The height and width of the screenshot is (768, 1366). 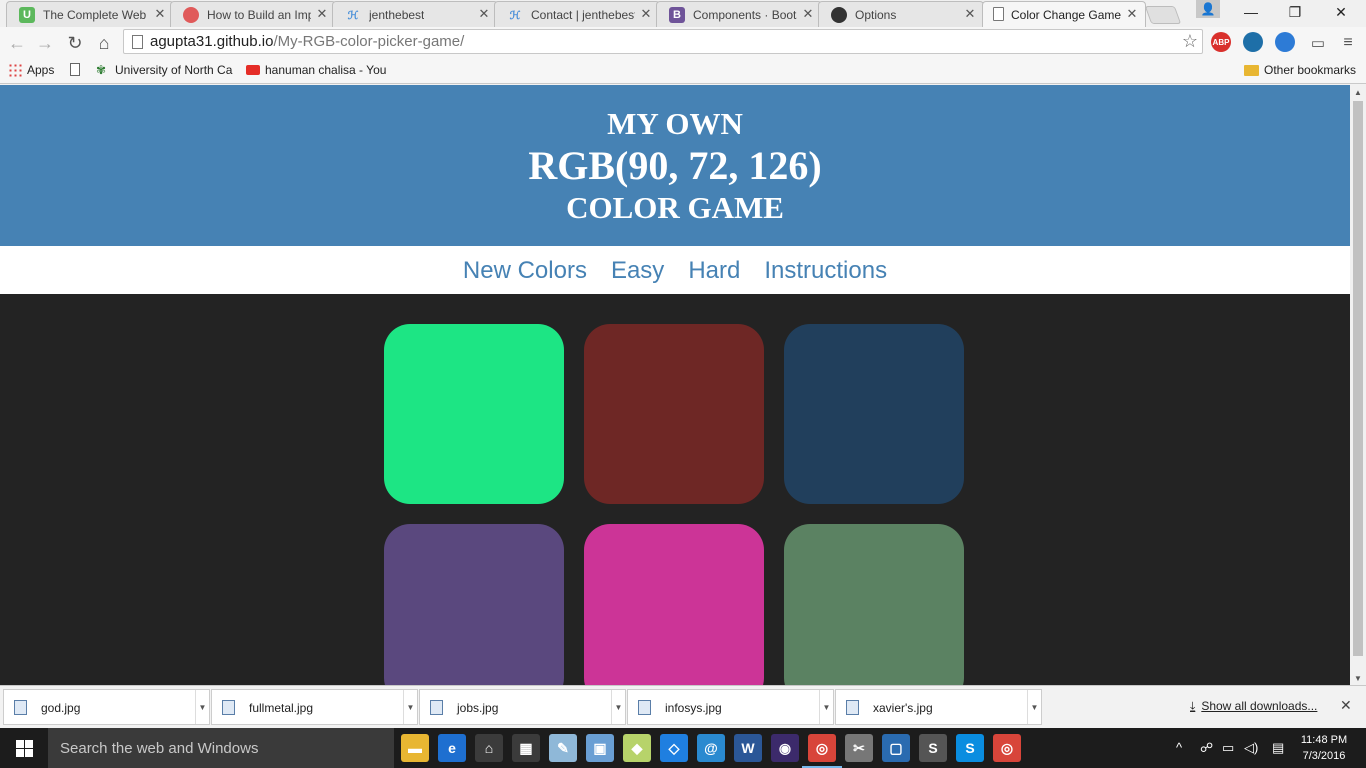 I want to click on url-path: /My-RGB-color-picker-game/, so click(x=369, y=41).